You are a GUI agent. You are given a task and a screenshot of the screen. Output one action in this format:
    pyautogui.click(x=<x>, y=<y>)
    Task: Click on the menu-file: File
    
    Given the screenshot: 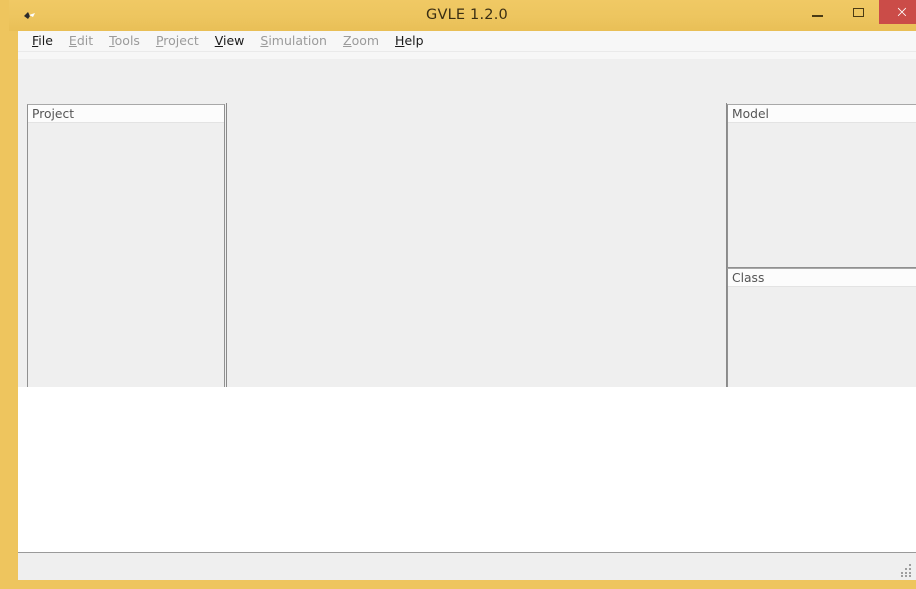 What is the action you would take?
    pyautogui.click(x=42, y=41)
    